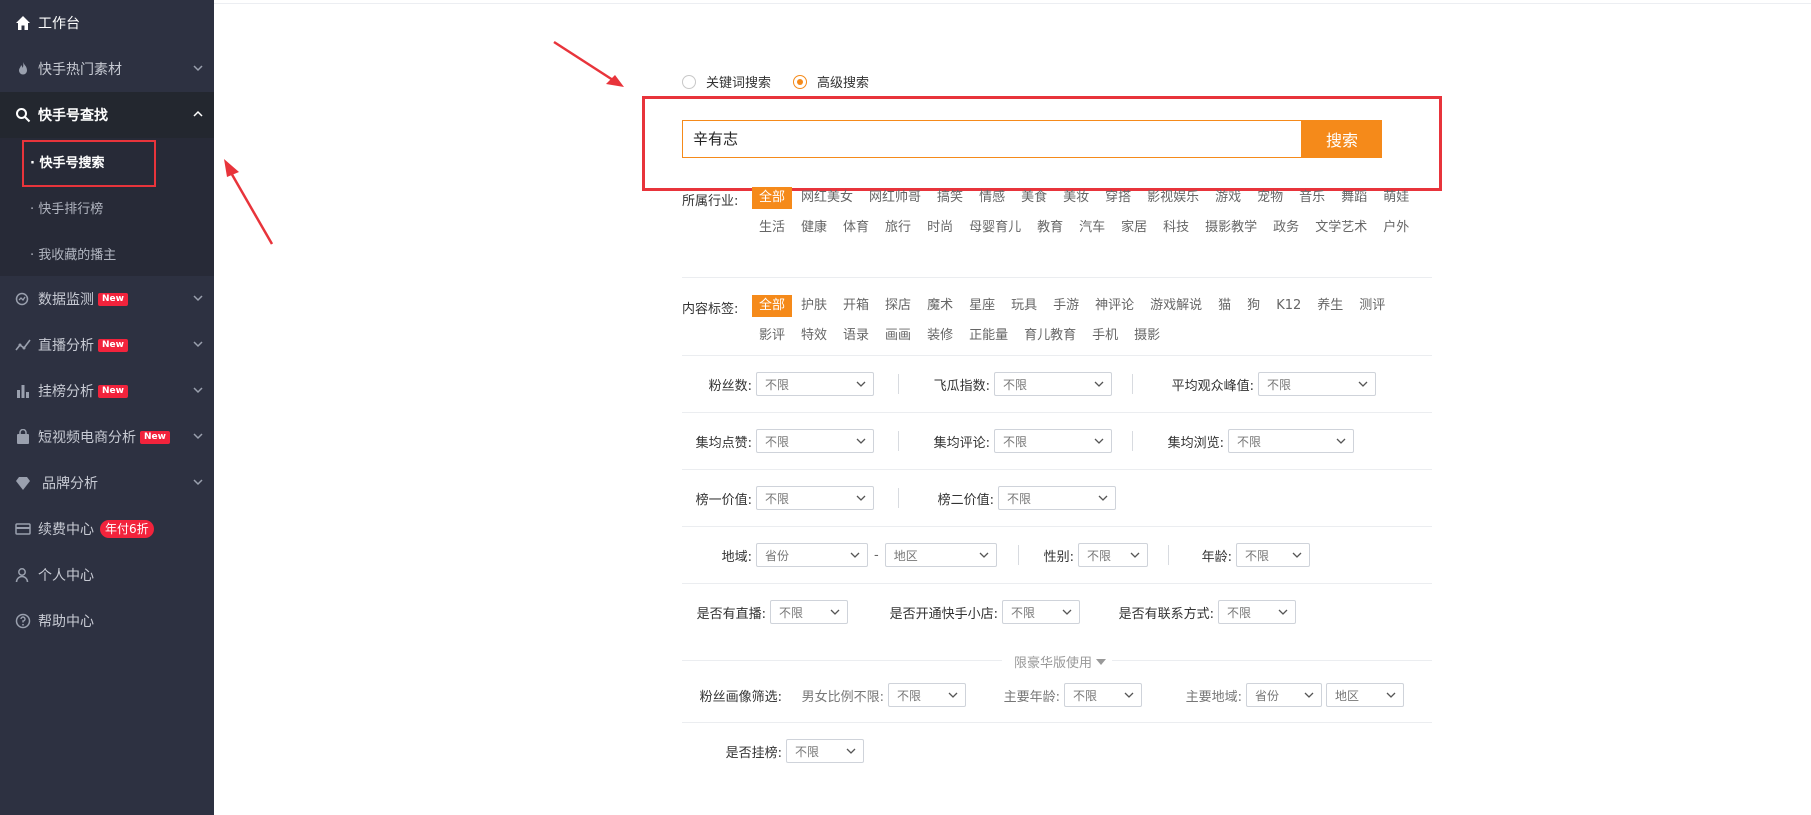 The image size is (1811, 815). I want to click on keyword-search-radio, so click(689, 81).